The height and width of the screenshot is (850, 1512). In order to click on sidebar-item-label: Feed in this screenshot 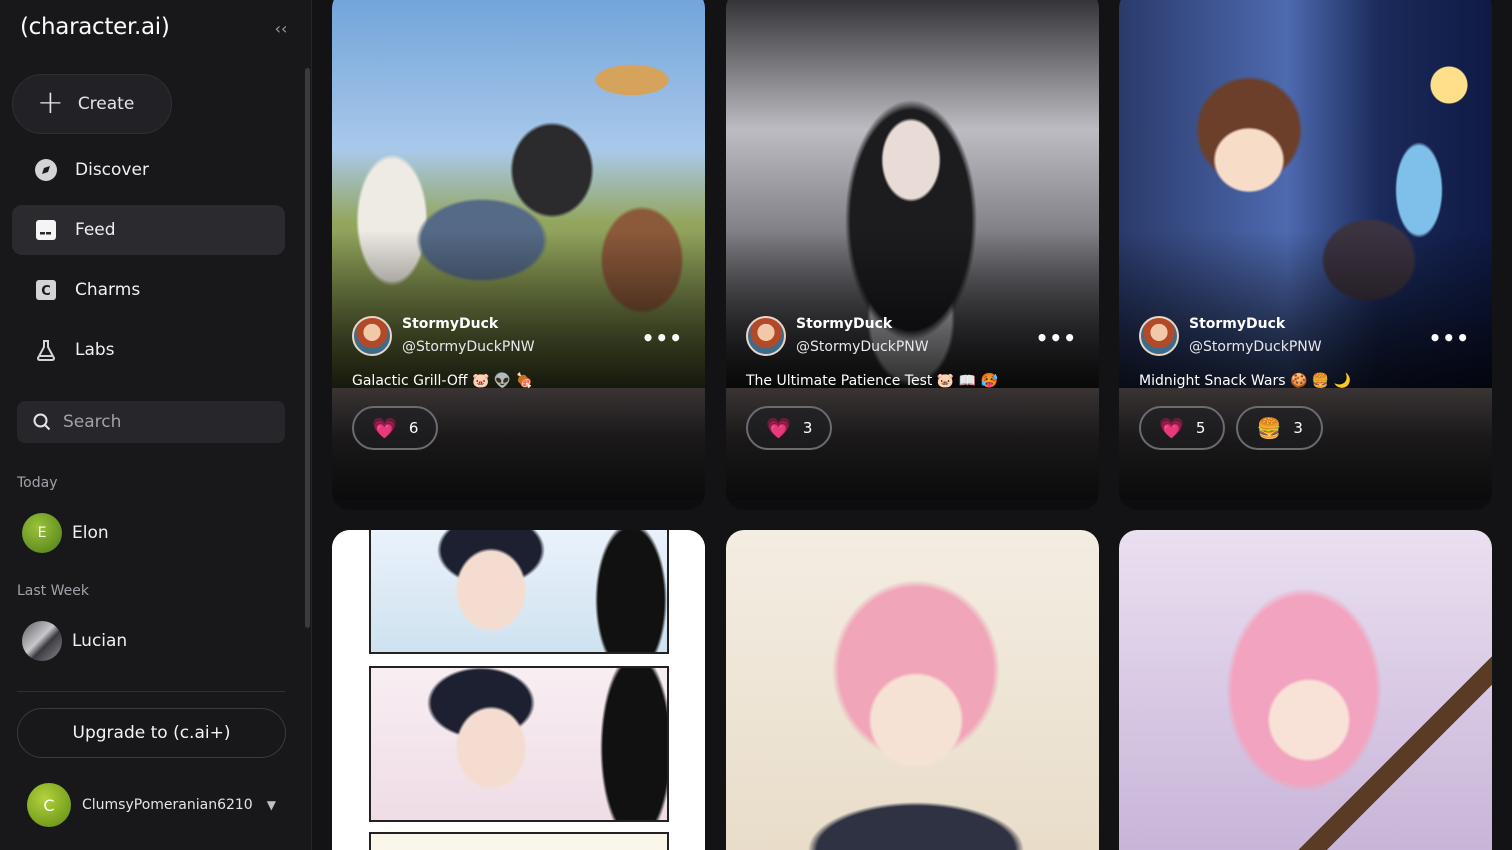, I will do `click(95, 230)`.